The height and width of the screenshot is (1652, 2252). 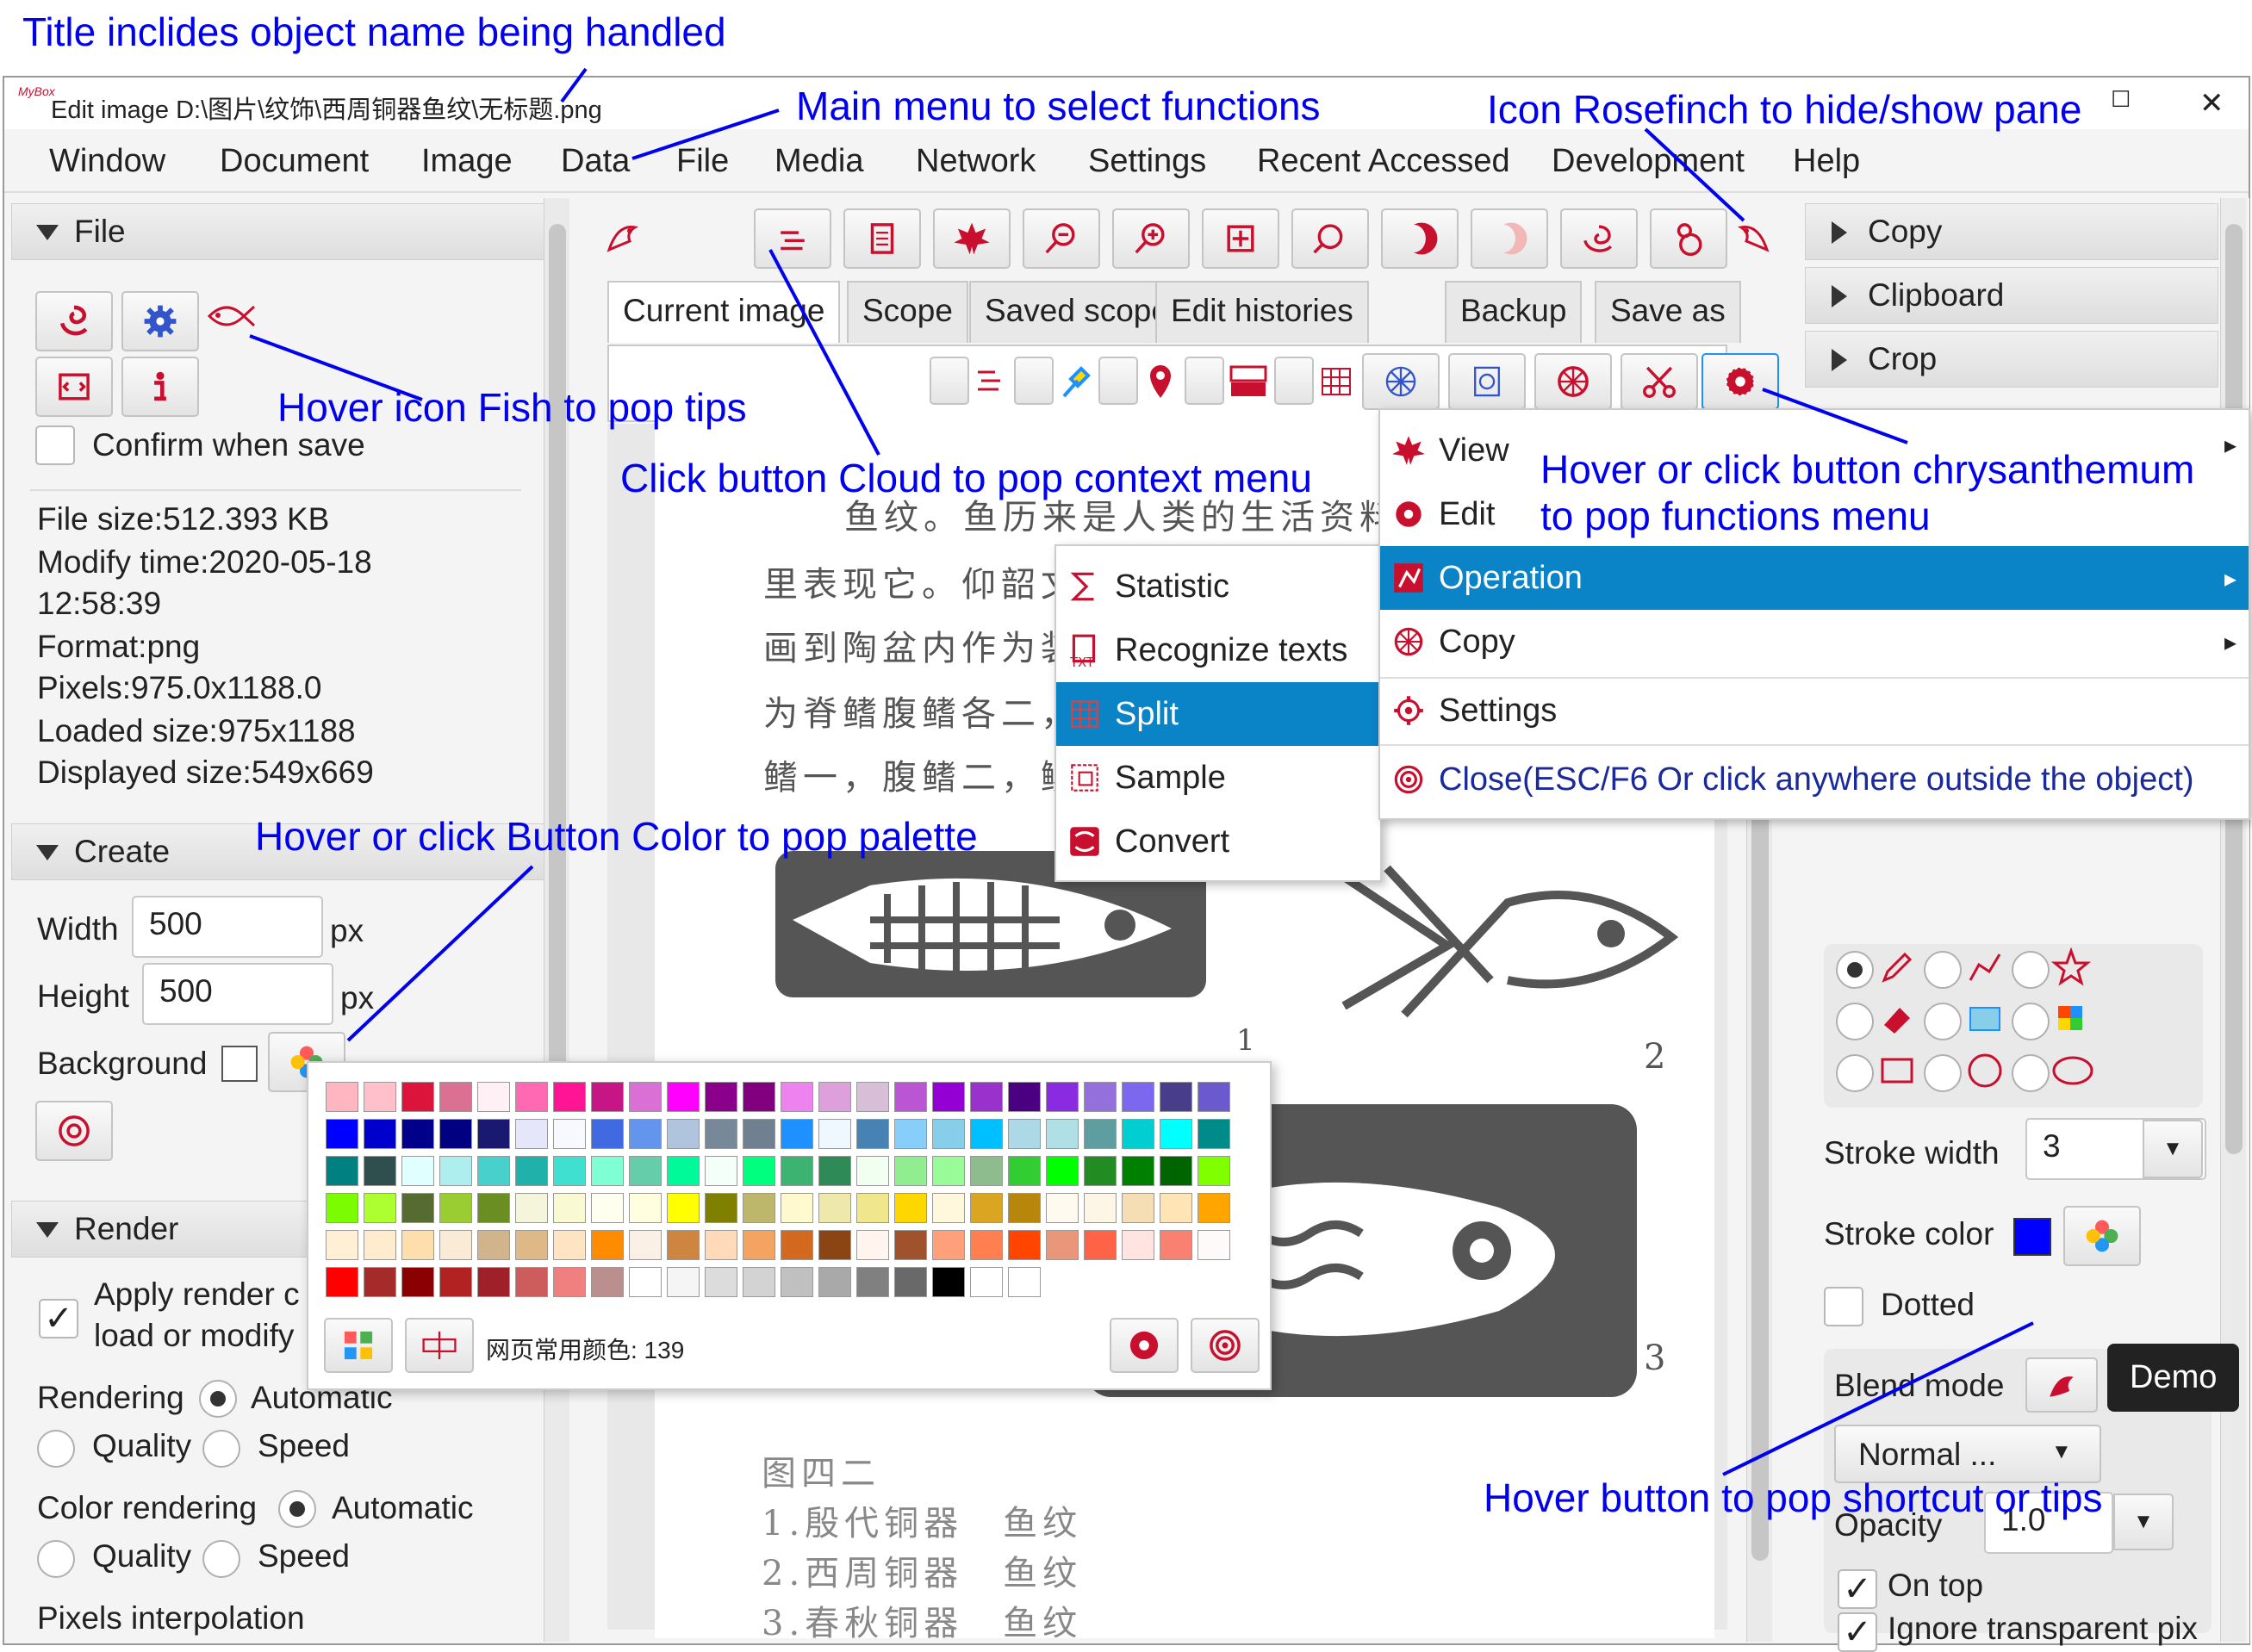 I want to click on line-chrysanthemum, so click(x=1835, y=416).